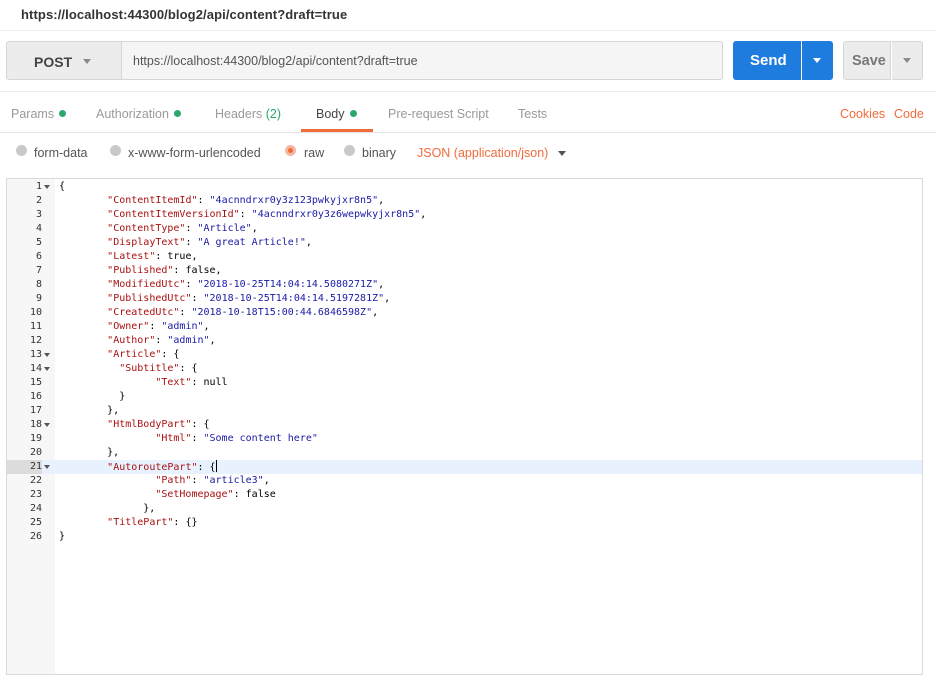  I want to click on code-line: 22 "Path": "article3",, so click(464, 481).